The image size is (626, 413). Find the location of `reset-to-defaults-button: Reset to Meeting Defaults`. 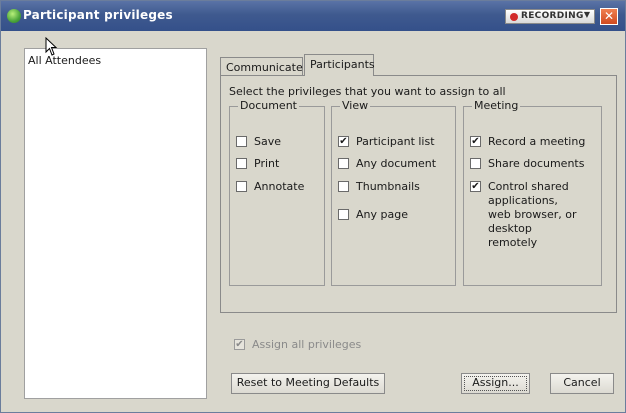

reset-to-defaults-button: Reset to Meeting Defaults is located at coordinates (308, 383).